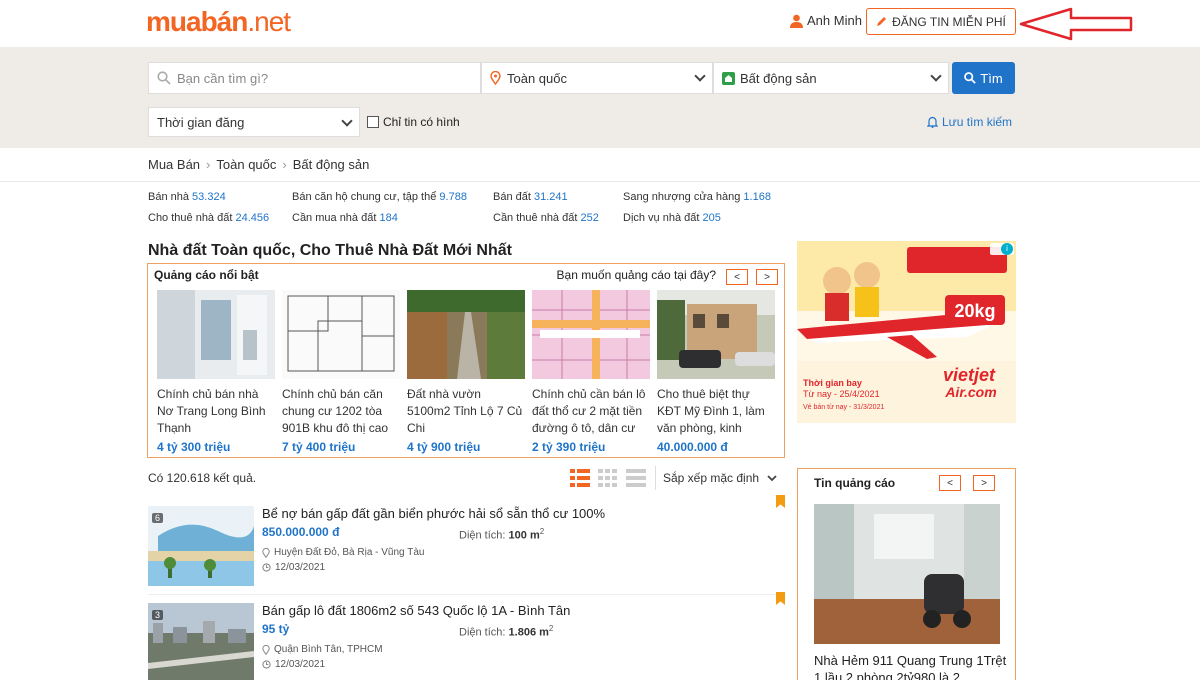 Image resolution: width=1200 pixels, height=680 pixels. What do you see at coordinates (737, 277) in the screenshot?
I see `featured-prev-button: <` at bounding box center [737, 277].